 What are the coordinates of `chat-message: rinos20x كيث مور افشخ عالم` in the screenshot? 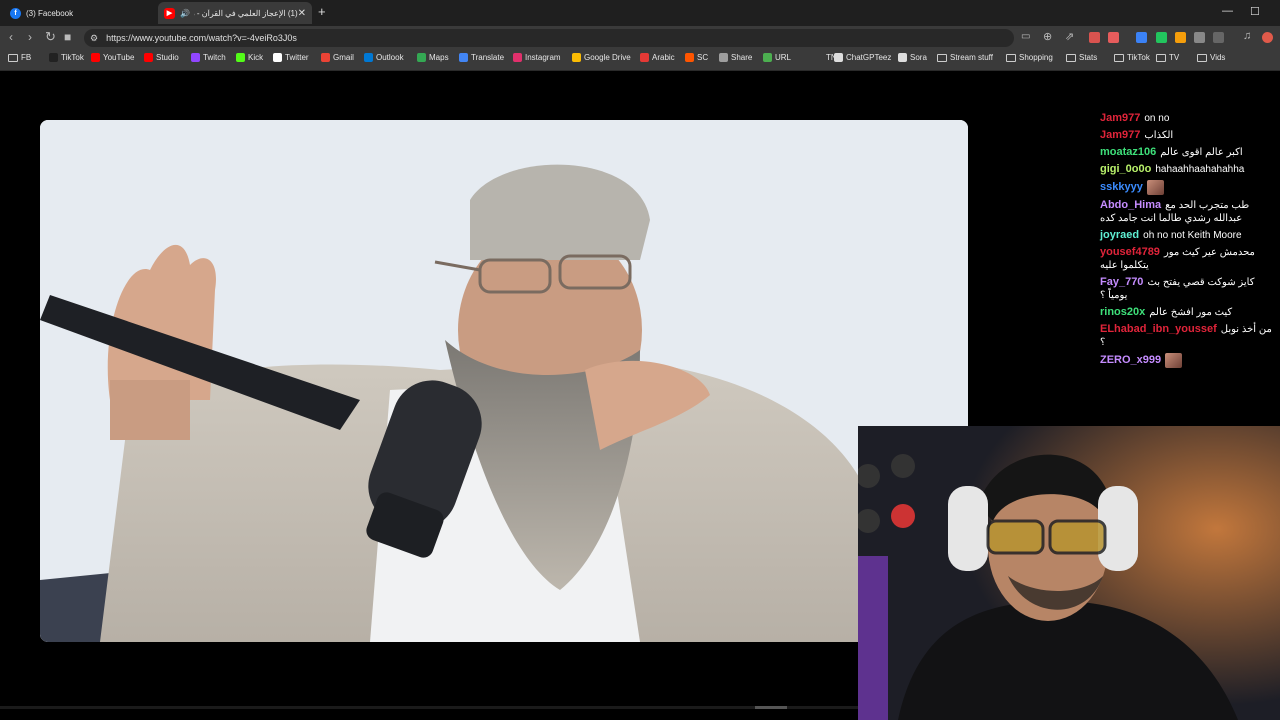 It's located at (1188, 312).